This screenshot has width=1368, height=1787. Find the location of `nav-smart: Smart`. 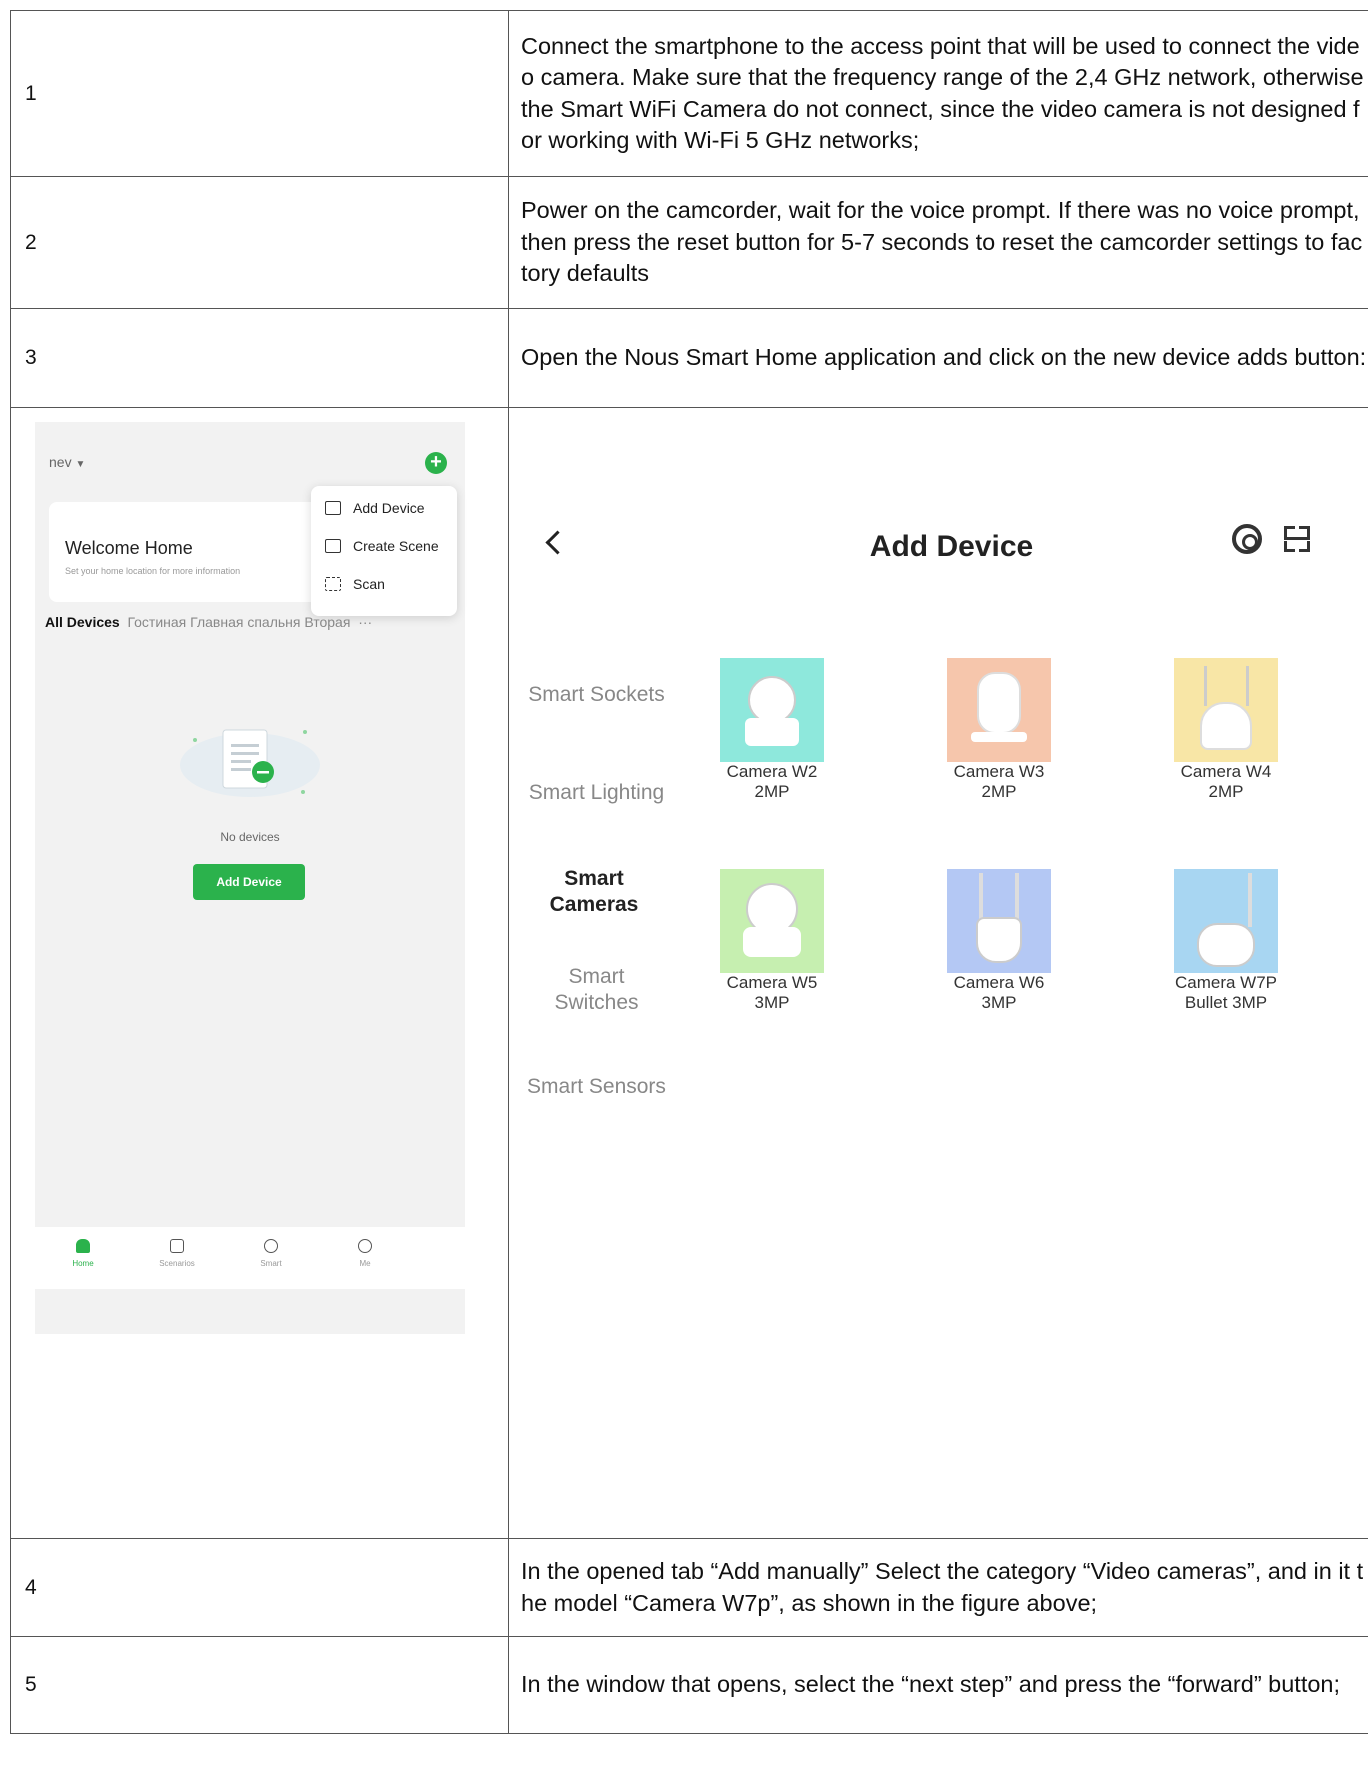

nav-smart: Smart is located at coordinates (271, 1253).